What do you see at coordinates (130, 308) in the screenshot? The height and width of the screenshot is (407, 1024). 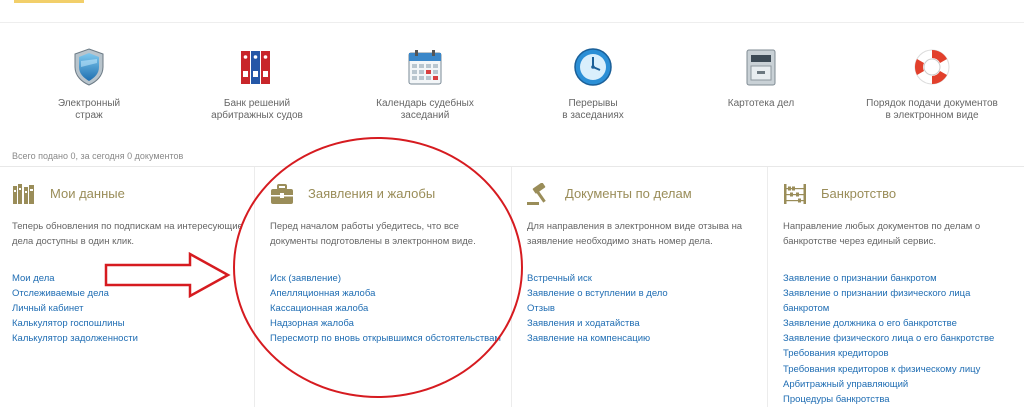 I see `link-personal-account: Личный кабинет` at bounding box center [130, 308].